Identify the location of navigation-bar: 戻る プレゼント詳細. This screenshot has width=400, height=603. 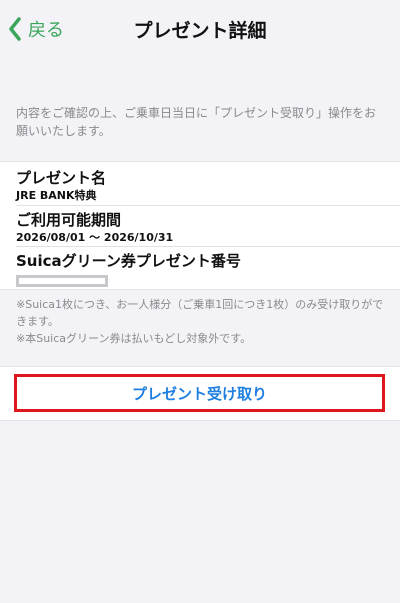
(200, 30).